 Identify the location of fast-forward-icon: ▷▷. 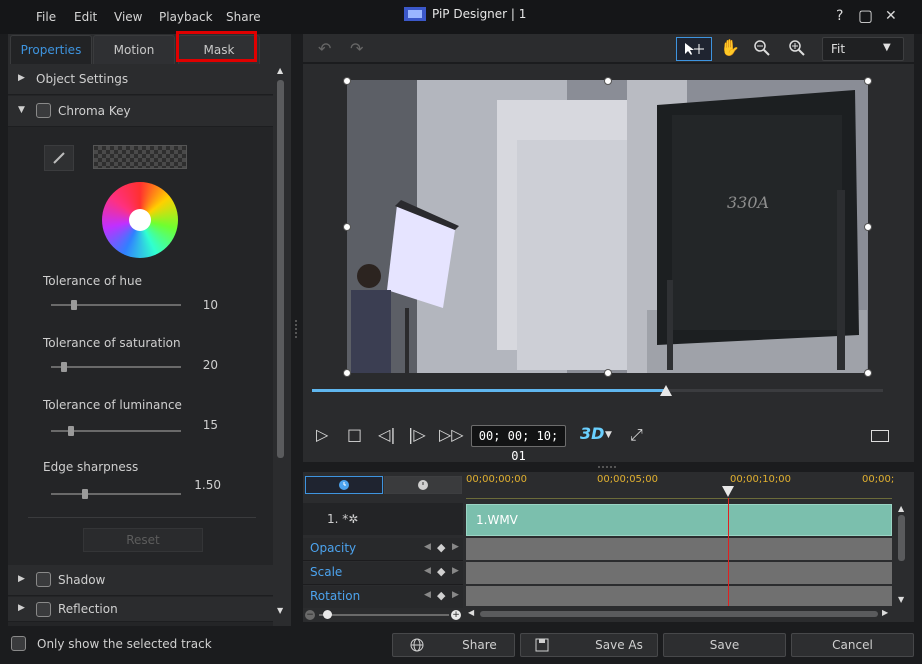
(451, 434).